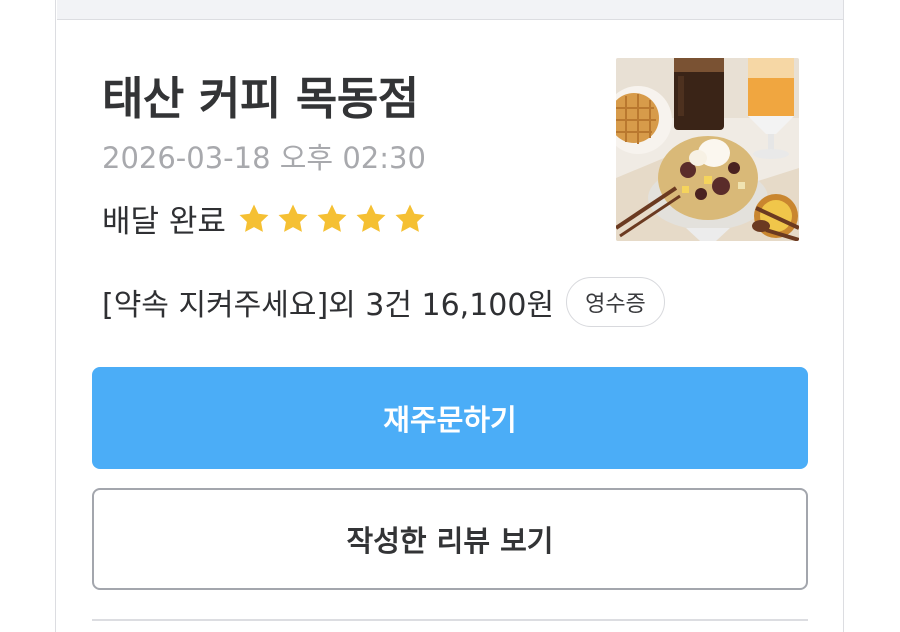  I want to click on food-photo-icon, so click(707, 149).